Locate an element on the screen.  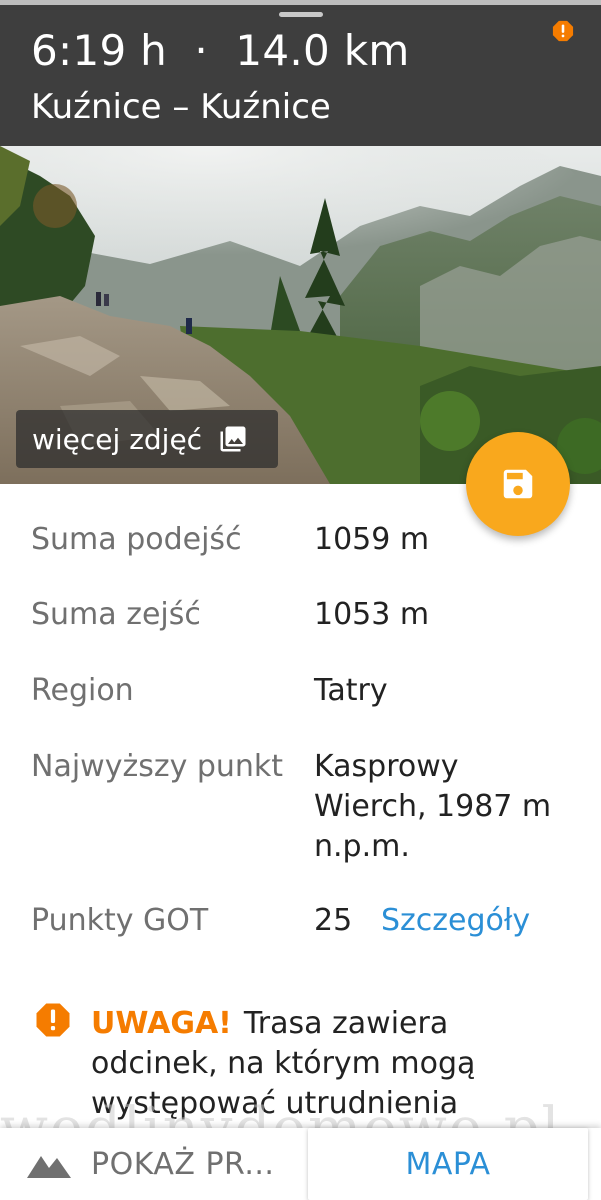
detail-label-got-points: Punkty GOT is located at coordinates (120, 920).